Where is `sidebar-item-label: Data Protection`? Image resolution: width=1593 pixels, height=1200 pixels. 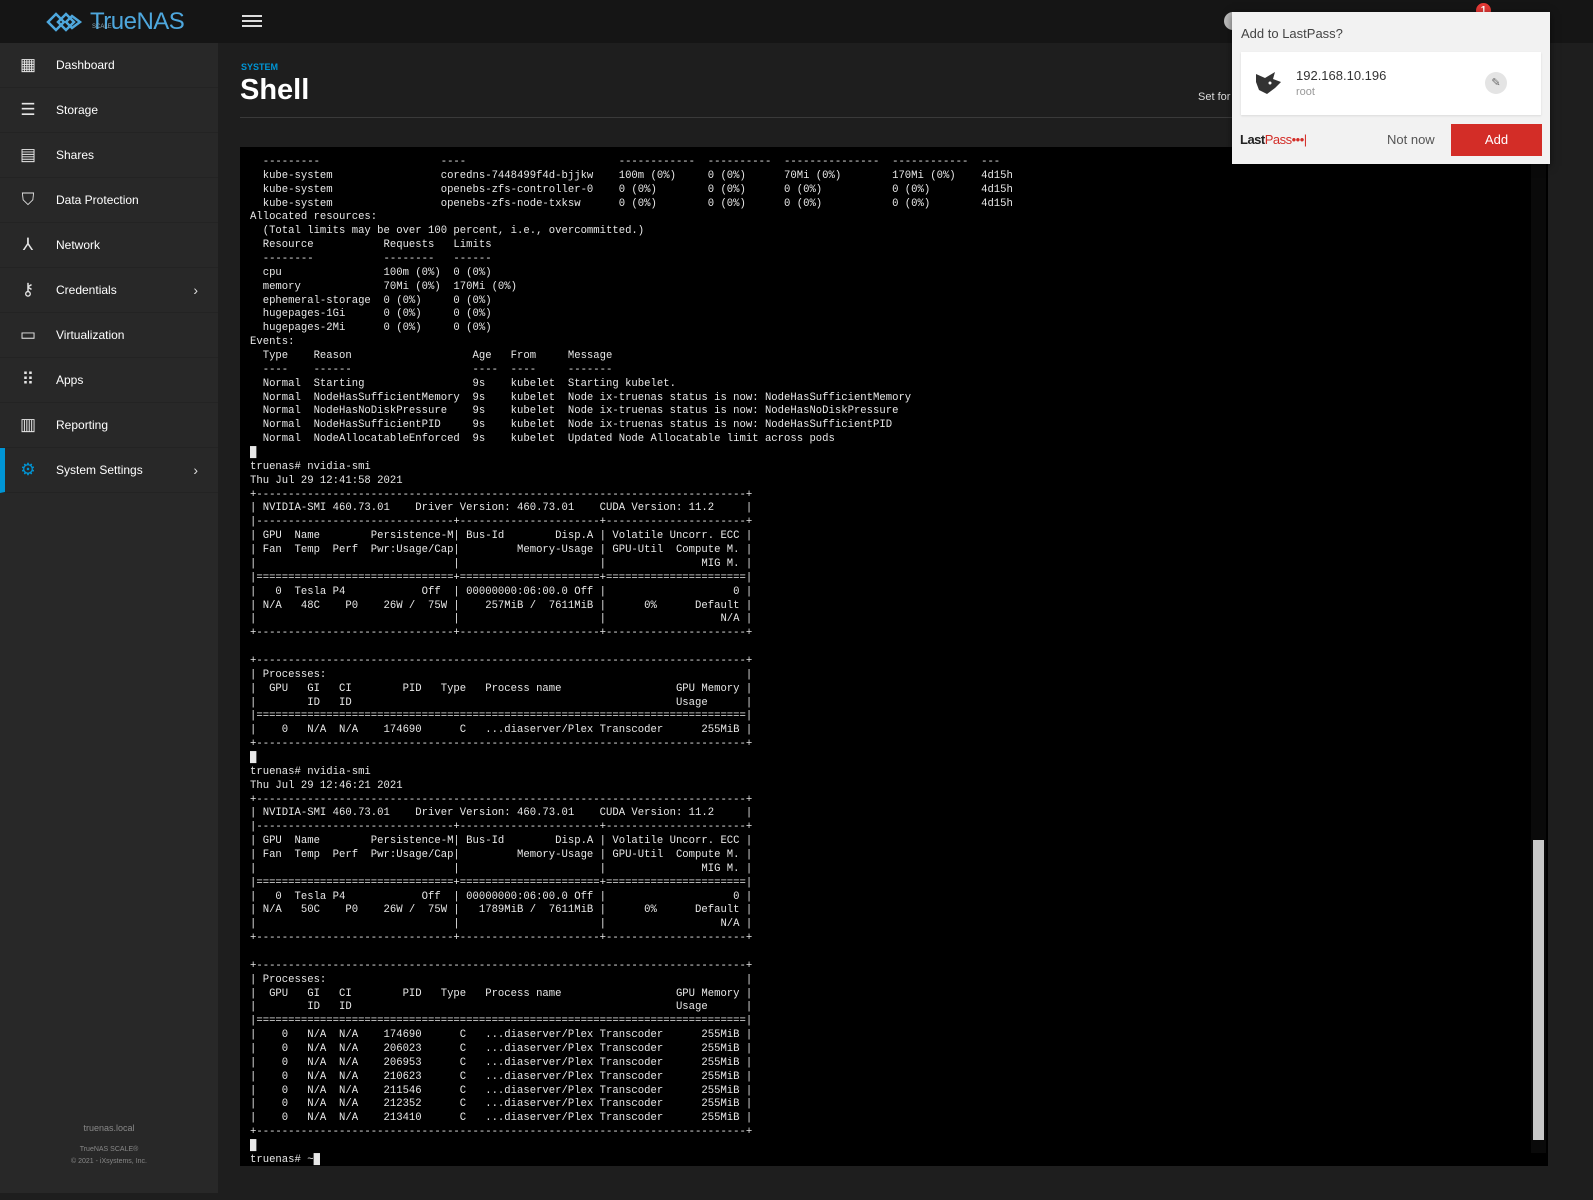
sidebar-item-label: Data Protection is located at coordinates (97, 200).